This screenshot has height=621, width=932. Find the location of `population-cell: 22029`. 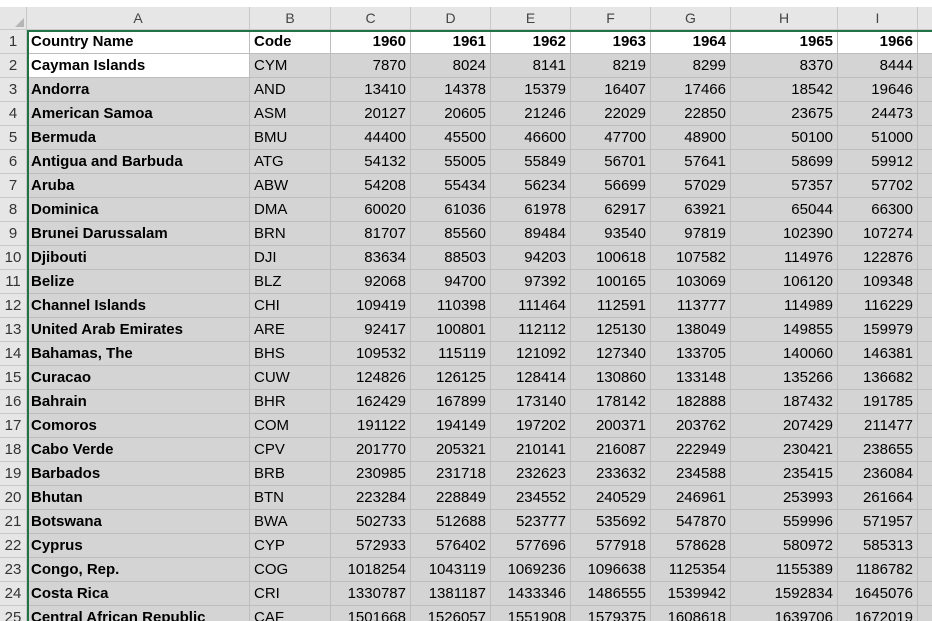

population-cell: 22029 is located at coordinates (611, 114).